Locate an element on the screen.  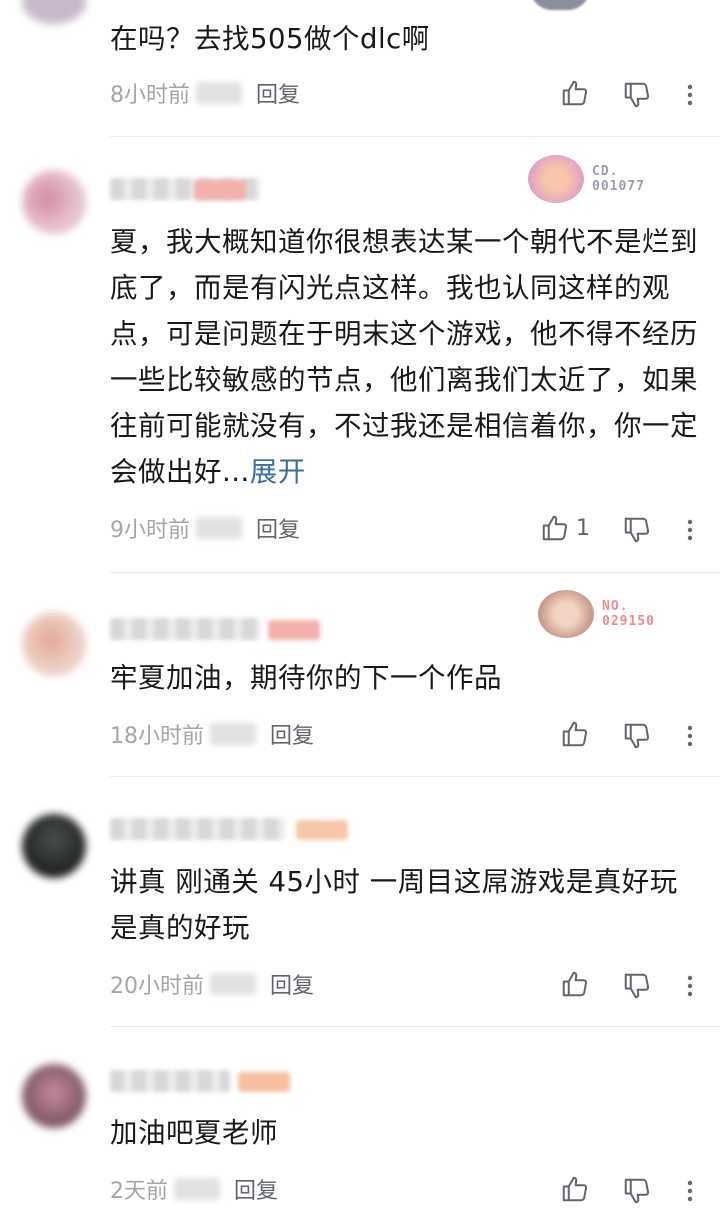
comment-meta: 20小时前 回复 is located at coordinates (212, 984).